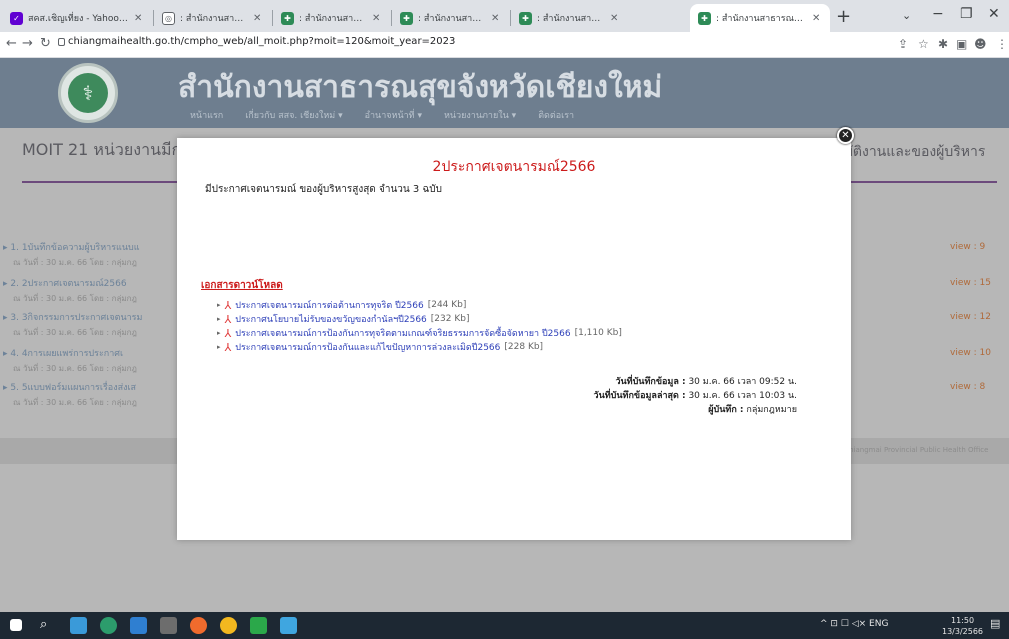 The width and height of the screenshot is (1009, 639). I want to click on nav-contact: ติดต่อเรา, so click(556, 115).